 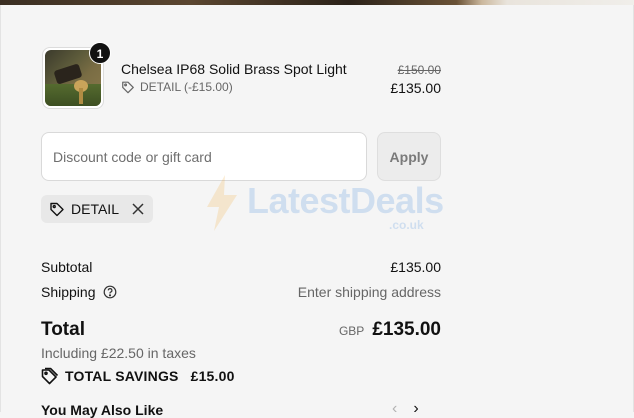 I want to click on product-discount-label: DETAIL (-£15.00), so click(x=186, y=87).